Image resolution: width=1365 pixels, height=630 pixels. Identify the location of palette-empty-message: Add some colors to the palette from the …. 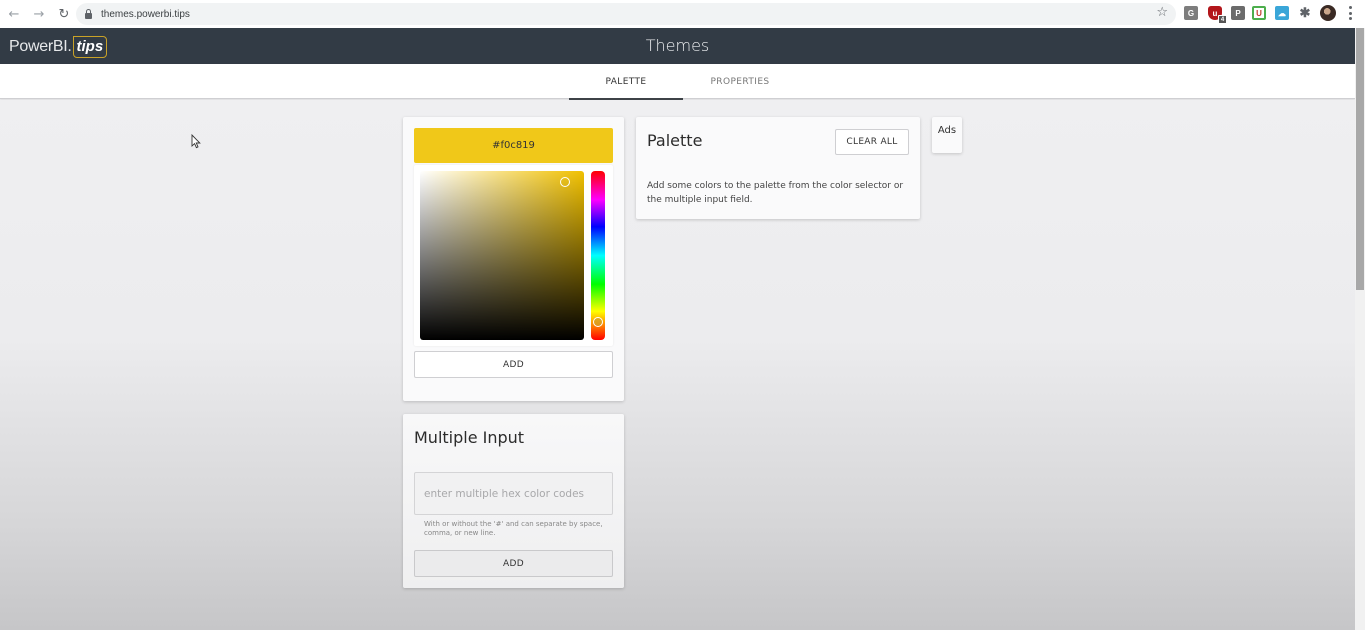
(775, 193).